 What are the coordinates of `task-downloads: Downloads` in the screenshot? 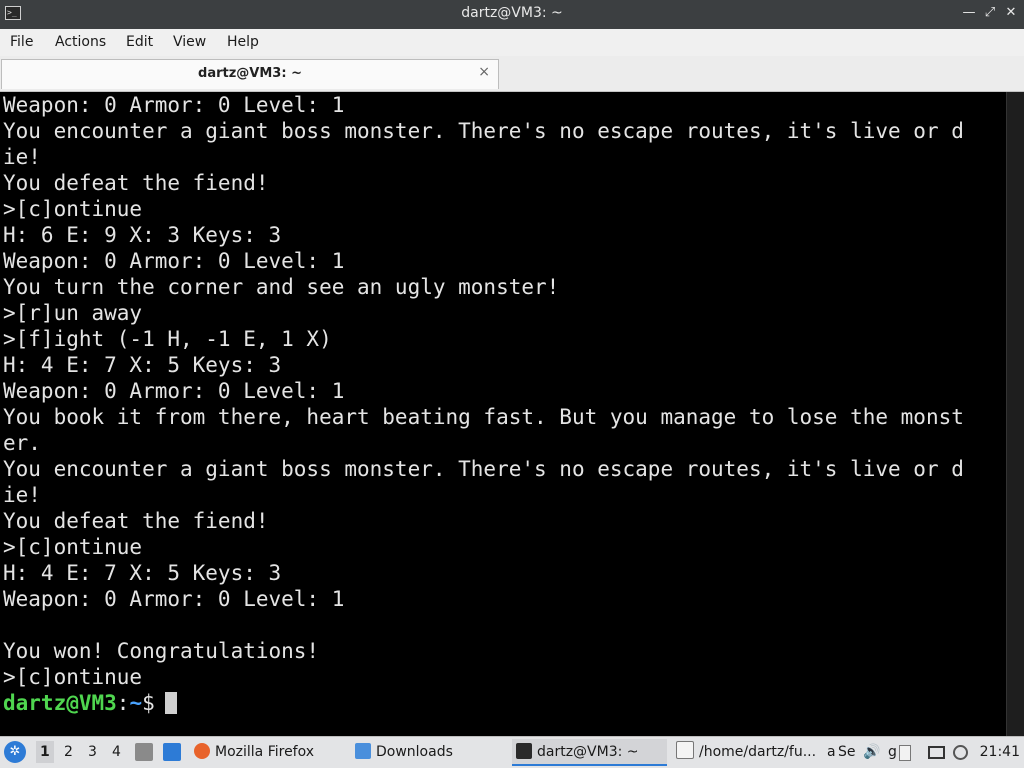 It's located at (430, 752).